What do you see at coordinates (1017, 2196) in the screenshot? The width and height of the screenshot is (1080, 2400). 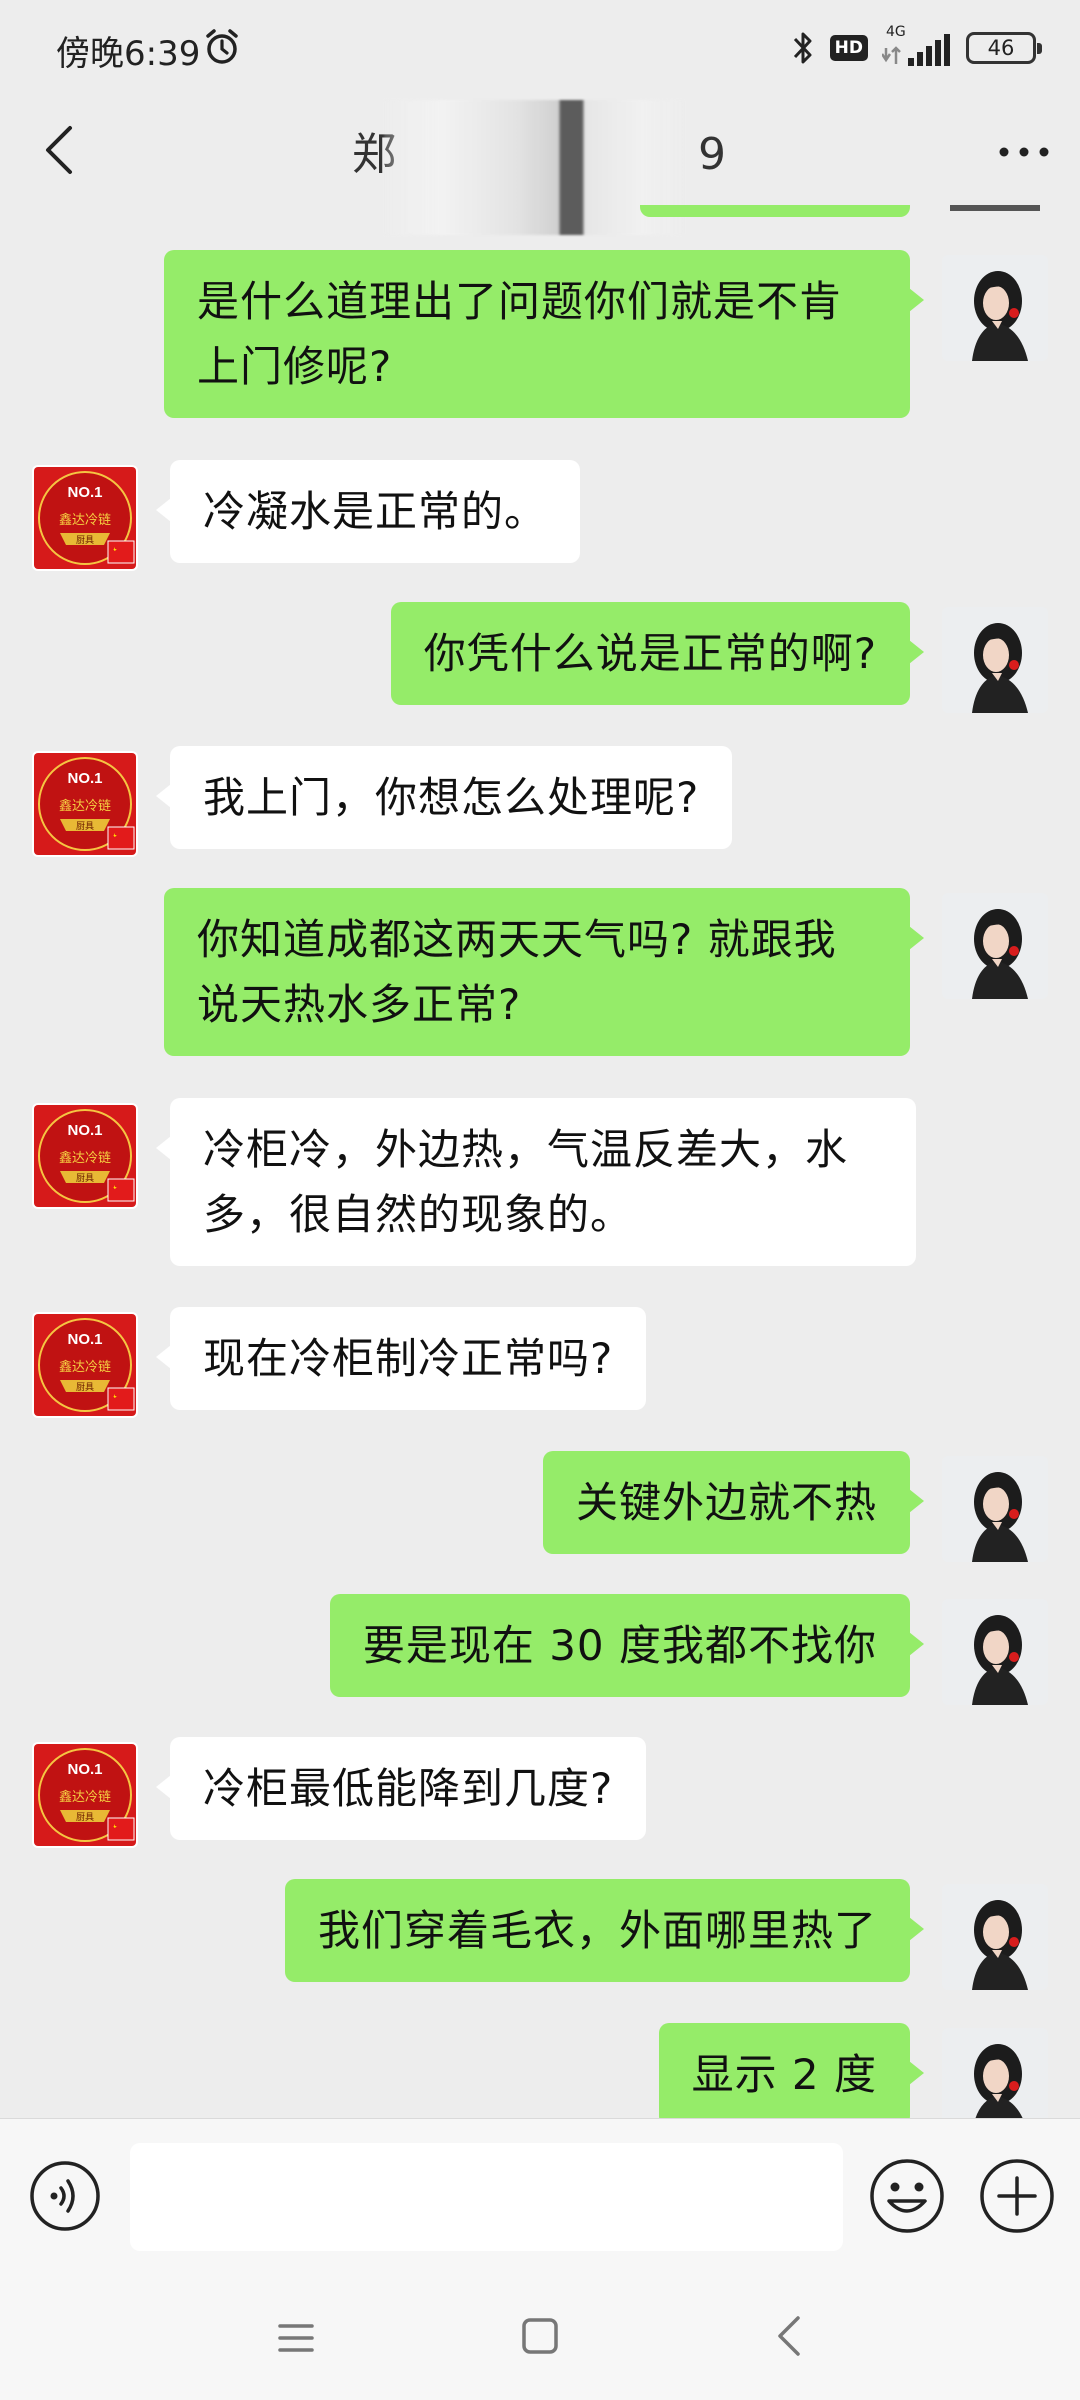 I see `plus-icon` at bounding box center [1017, 2196].